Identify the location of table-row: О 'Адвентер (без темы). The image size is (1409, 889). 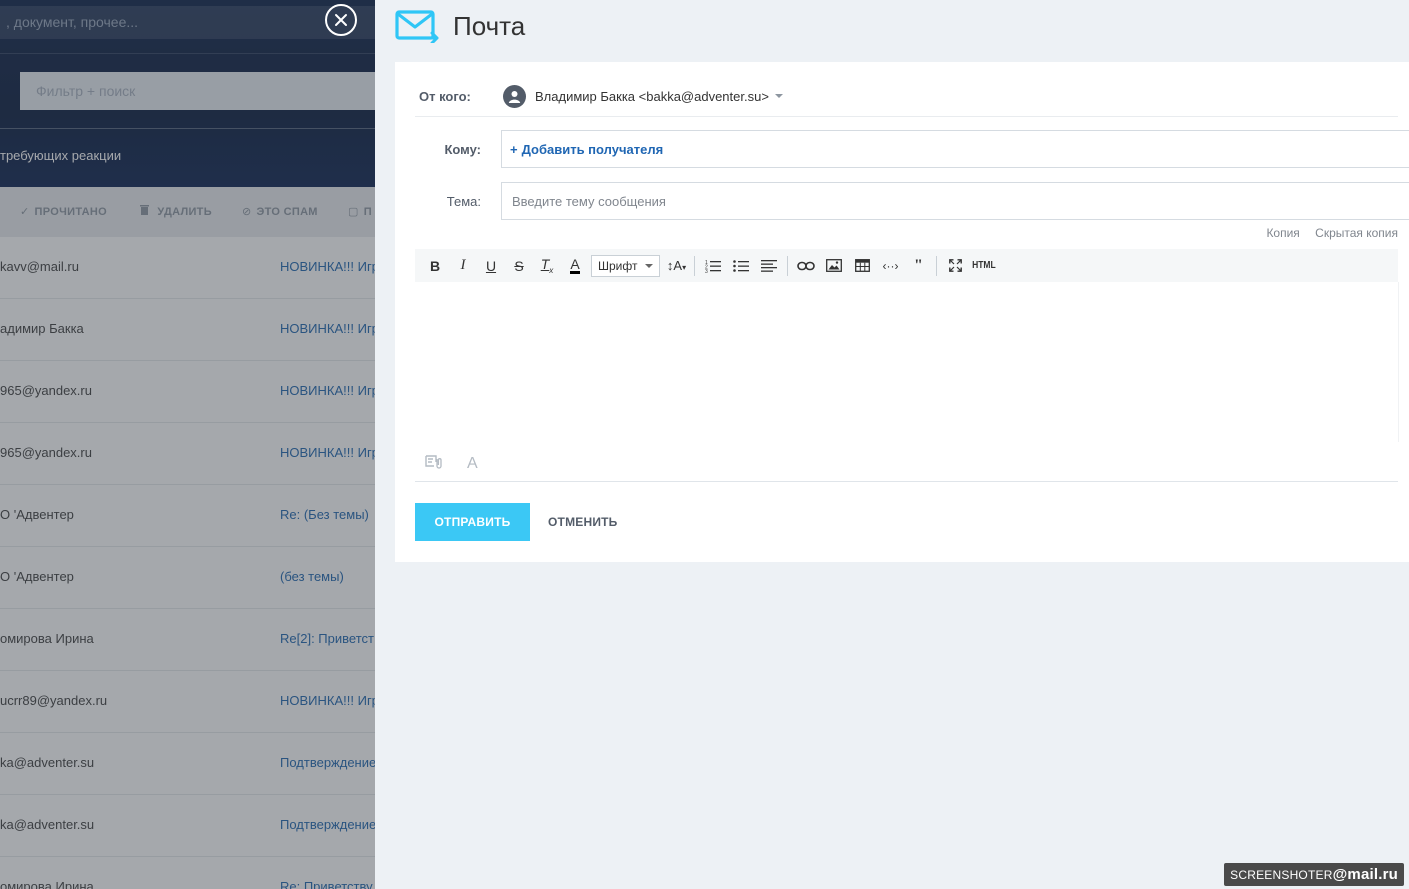
(187, 578).